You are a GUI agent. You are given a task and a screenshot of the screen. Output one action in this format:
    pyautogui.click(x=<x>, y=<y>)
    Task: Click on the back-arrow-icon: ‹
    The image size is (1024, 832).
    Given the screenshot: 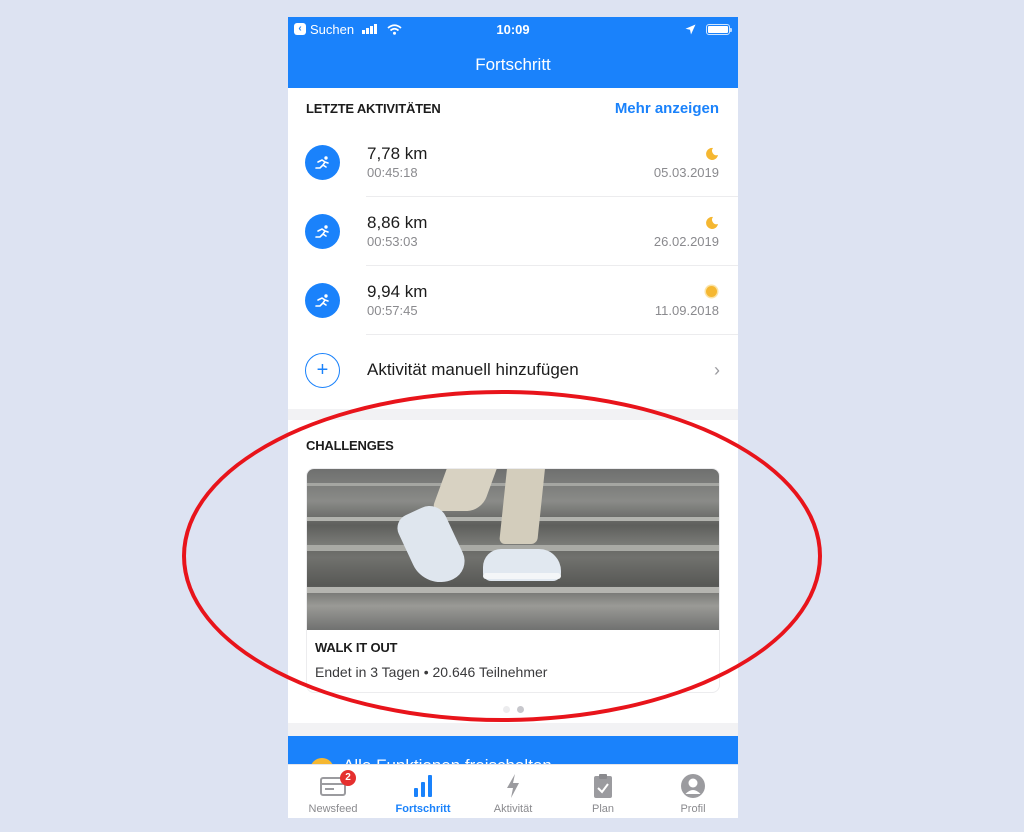 What is the action you would take?
    pyautogui.click(x=300, y=29)
    